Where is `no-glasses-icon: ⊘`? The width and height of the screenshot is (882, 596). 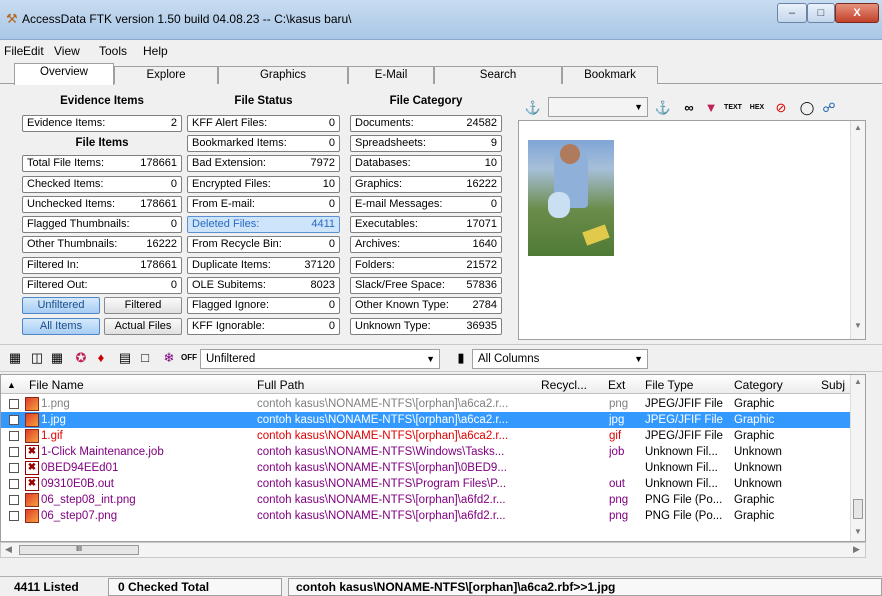
no-glasses-icon: ⊘ is located at coordinates (781, 108).